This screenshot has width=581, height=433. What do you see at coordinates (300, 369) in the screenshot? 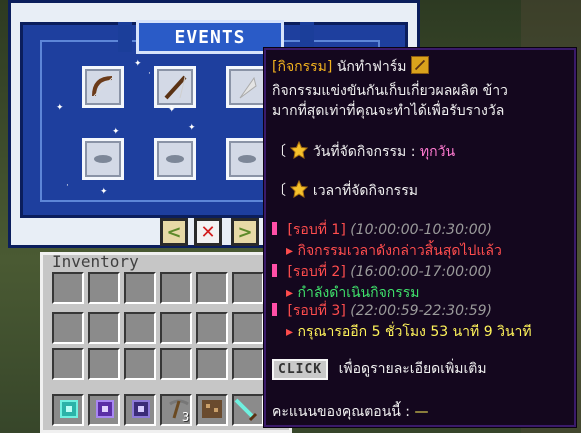
I see `click-button: CLICK` at bounding box center [300, 369].